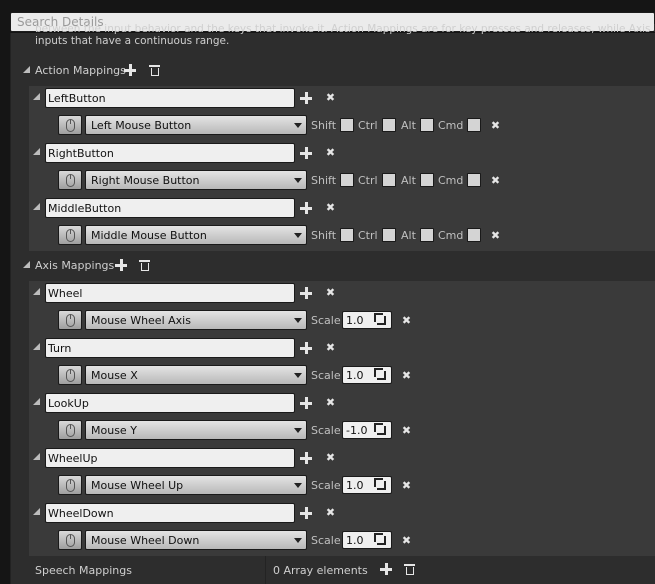  What do you see at coordinates (196, 125) in the screenshot?
I see `key-selector: Left Mouse Button` at bounding box center [196, 125].